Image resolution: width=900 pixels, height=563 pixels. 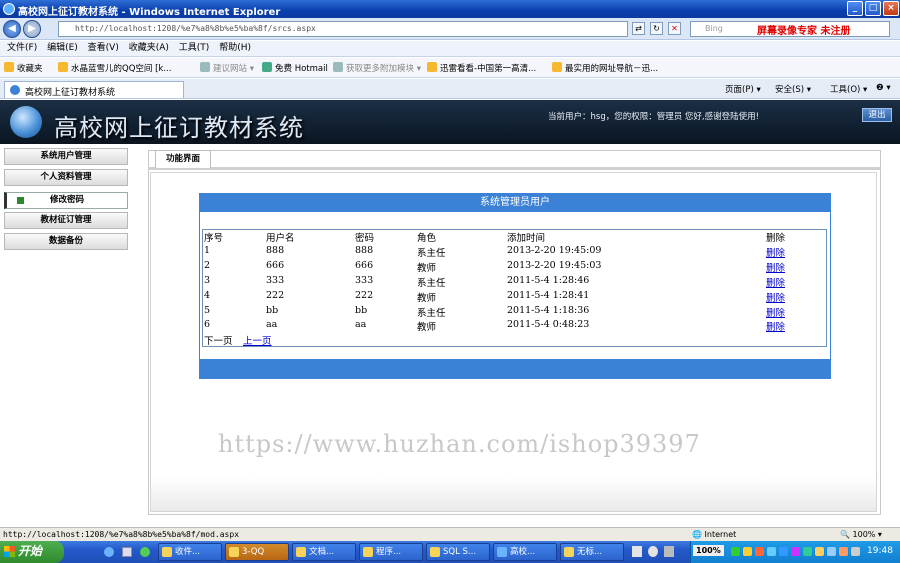 What do you see at coordinates (427, 298) in the screenshot?
I see `table-cell: 教师` at bounding box center [427, 298].